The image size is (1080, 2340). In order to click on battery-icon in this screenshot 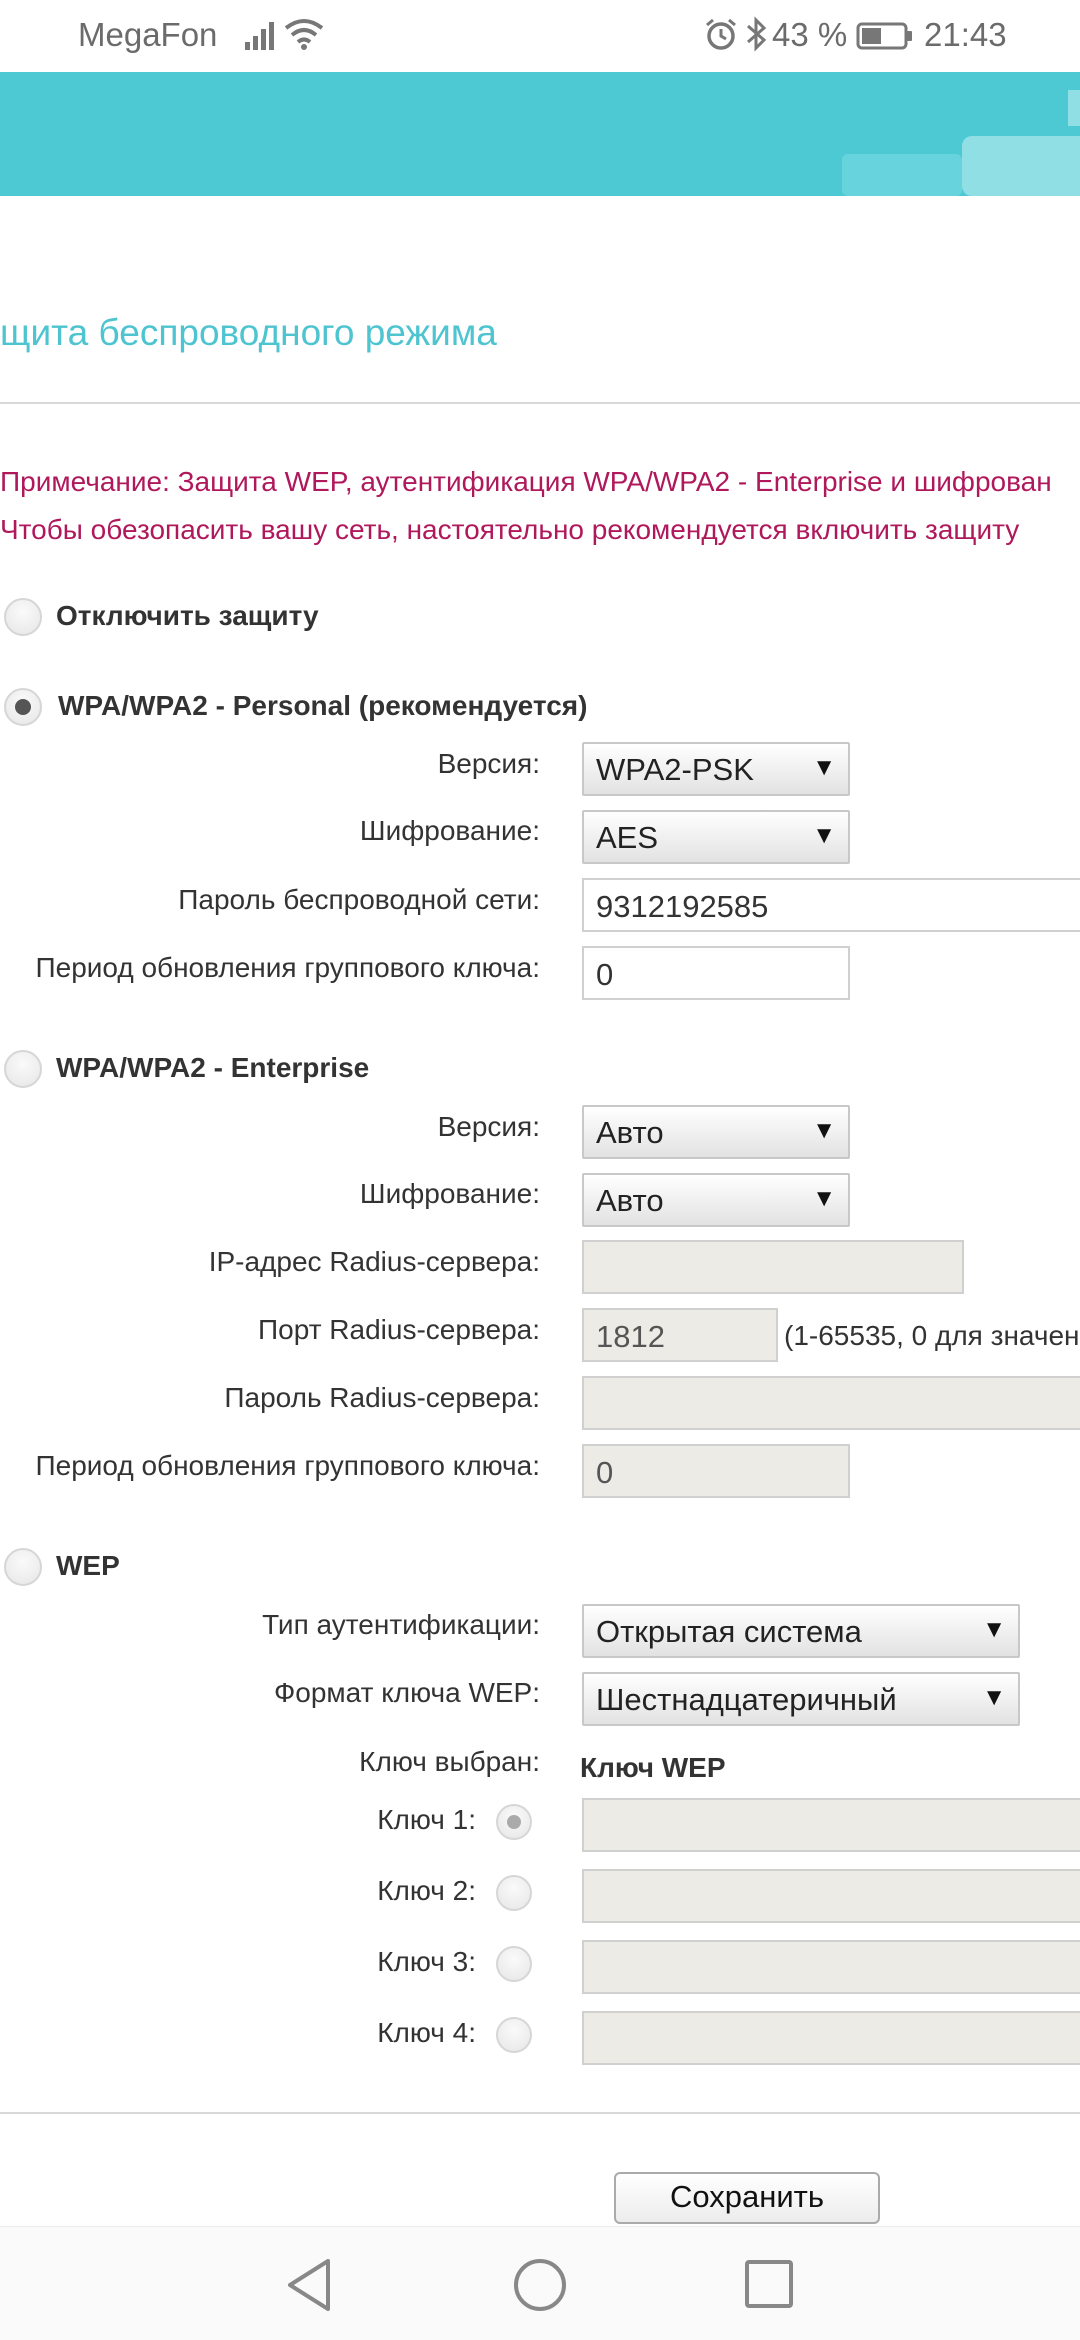, I will do `click(885, 38)`.